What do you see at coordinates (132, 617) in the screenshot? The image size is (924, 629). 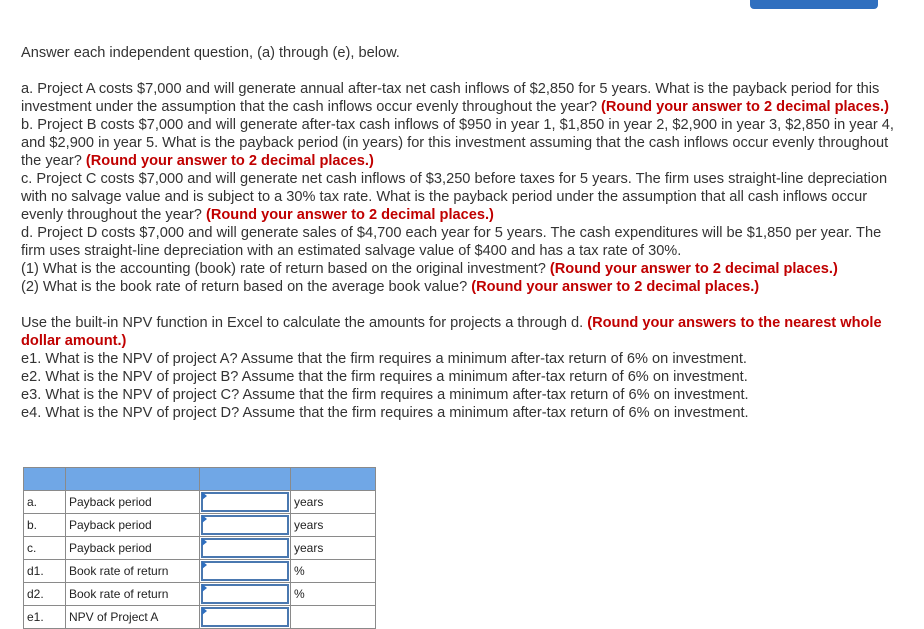 I see `row-label: NPV of Project A` at bounding box center [132, 617].